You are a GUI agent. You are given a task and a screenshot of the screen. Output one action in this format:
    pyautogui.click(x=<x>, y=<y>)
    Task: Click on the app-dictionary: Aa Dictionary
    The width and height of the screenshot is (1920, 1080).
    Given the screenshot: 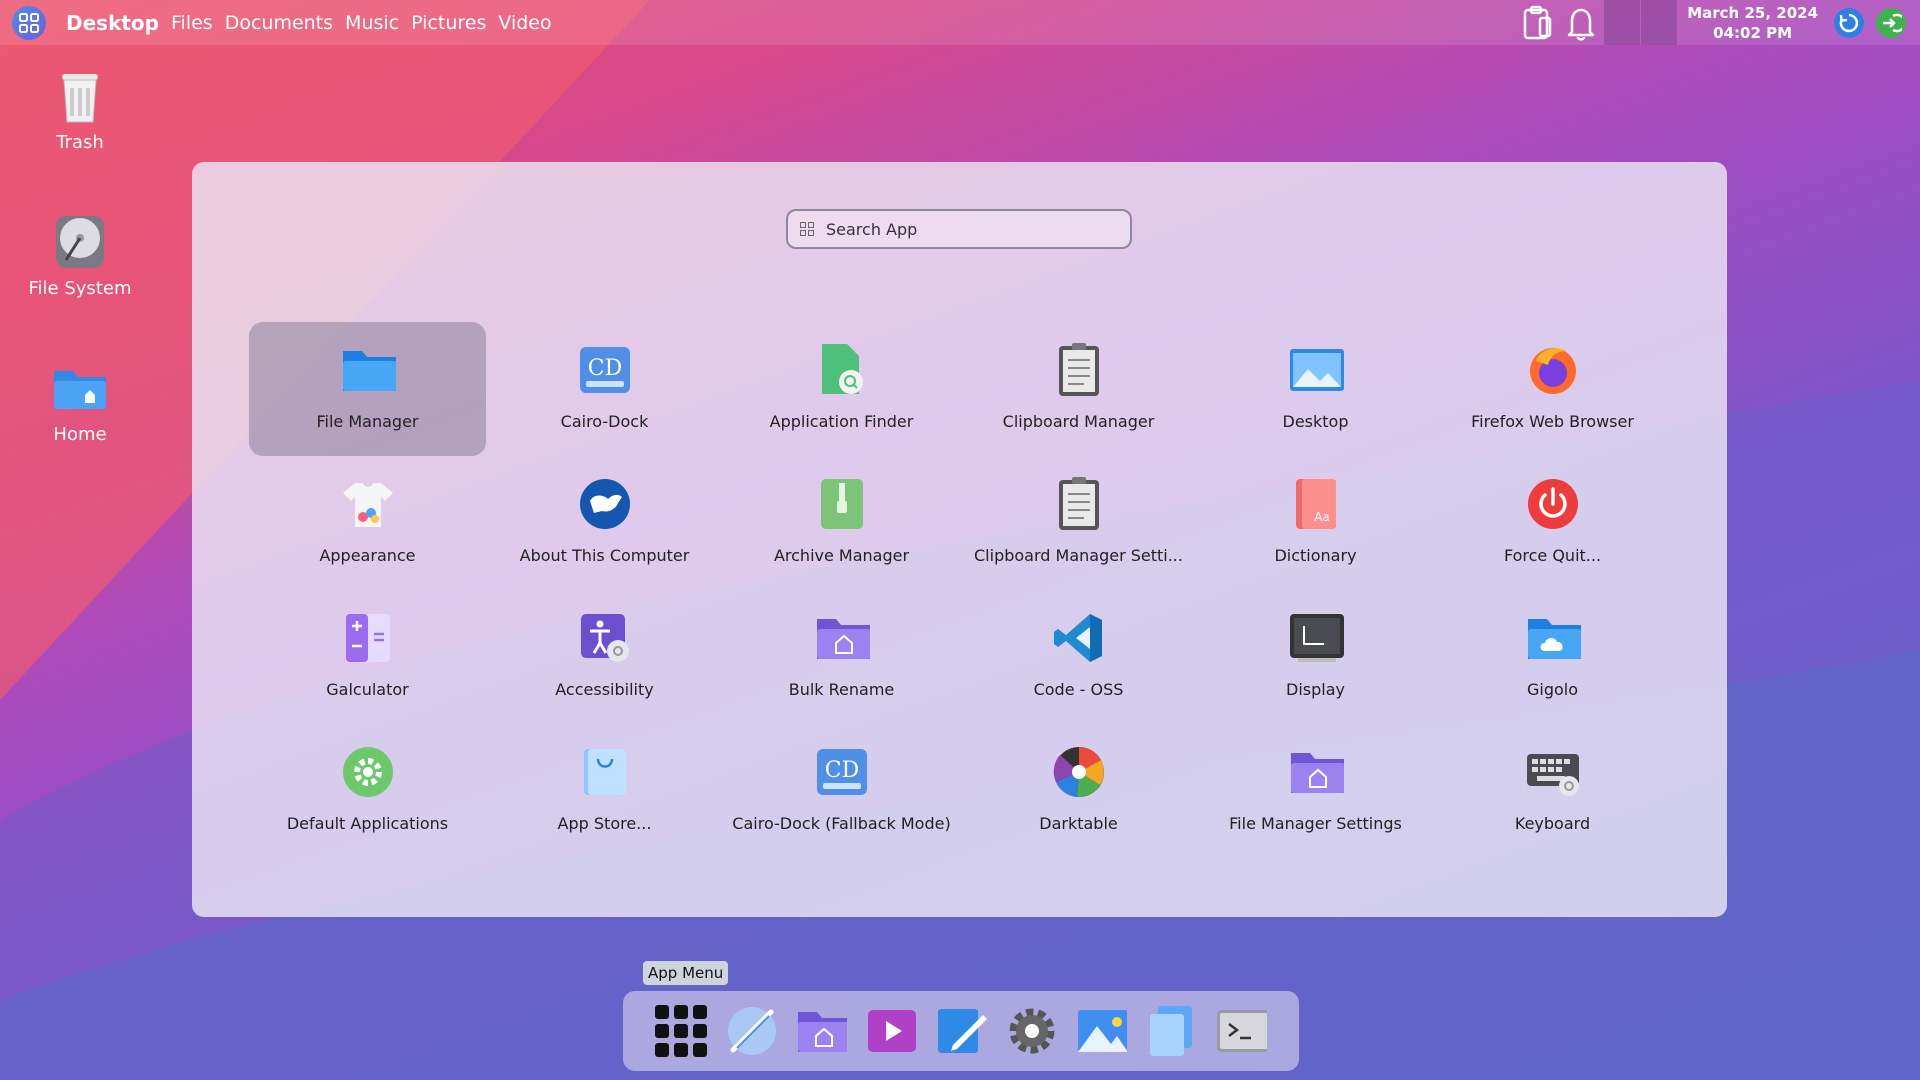 What is the action you would take?
    pyautogui.click(x=1315, y=523)
    